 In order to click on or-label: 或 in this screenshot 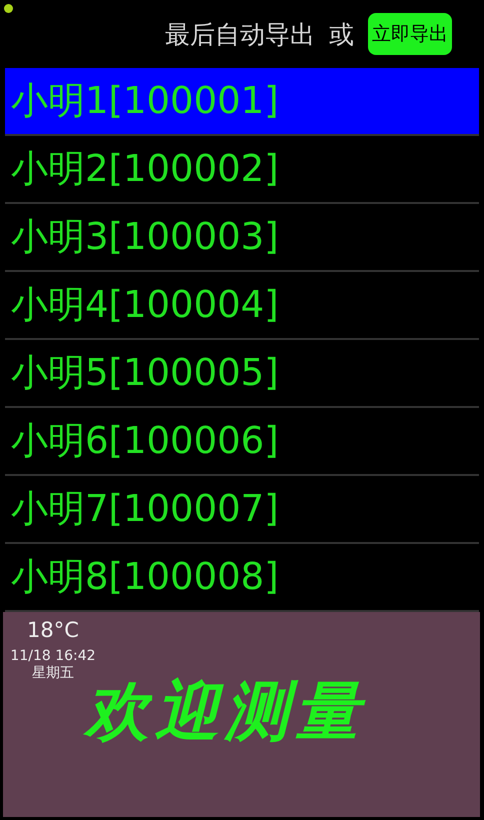, I will do `click(341, 34)`.